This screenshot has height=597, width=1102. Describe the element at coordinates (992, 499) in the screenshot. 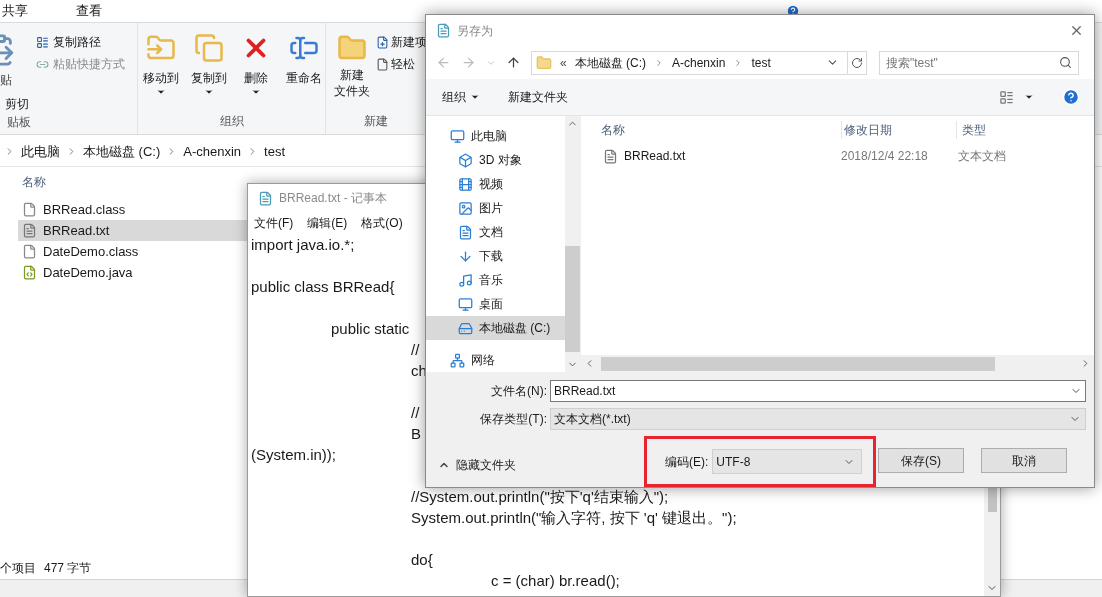

I see `scroll-thumb` at that location.